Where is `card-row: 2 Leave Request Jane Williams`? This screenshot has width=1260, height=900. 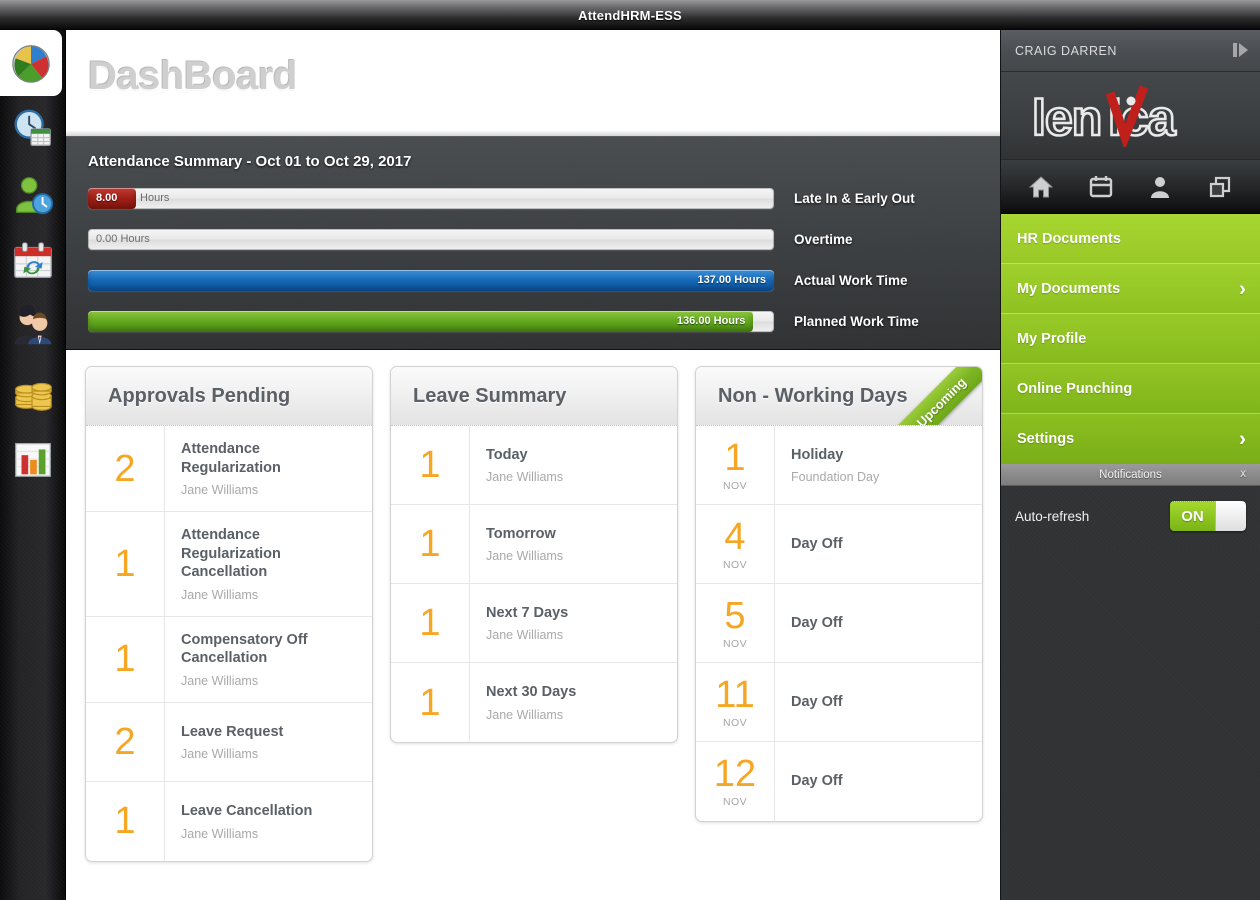
card-row: 2 Leave Request Jane Williams is located at coordinates (229, 742).